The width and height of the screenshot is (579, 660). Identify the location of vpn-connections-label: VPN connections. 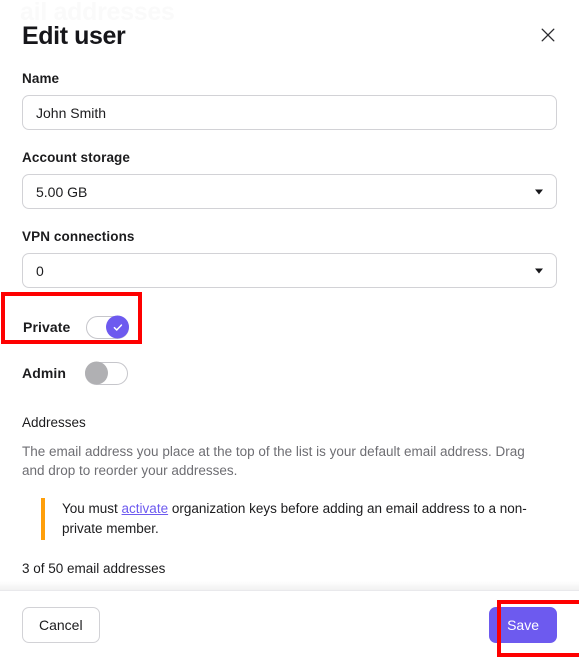
(78, 236).